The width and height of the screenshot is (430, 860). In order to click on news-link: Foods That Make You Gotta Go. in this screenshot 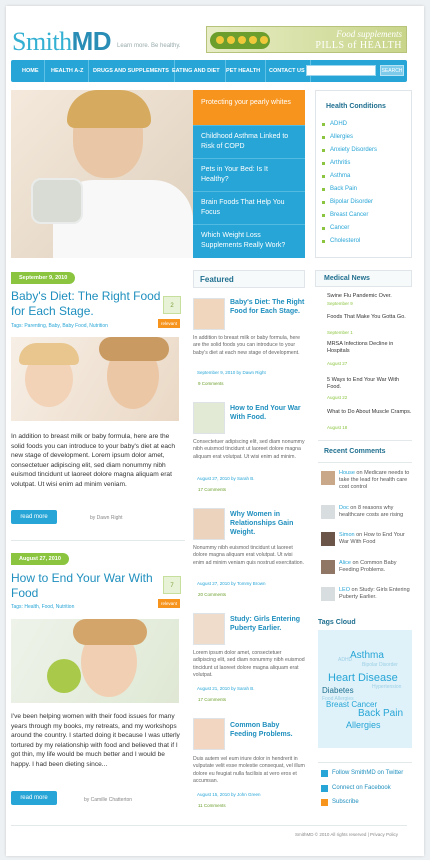, I will do `click(367, 317)`.